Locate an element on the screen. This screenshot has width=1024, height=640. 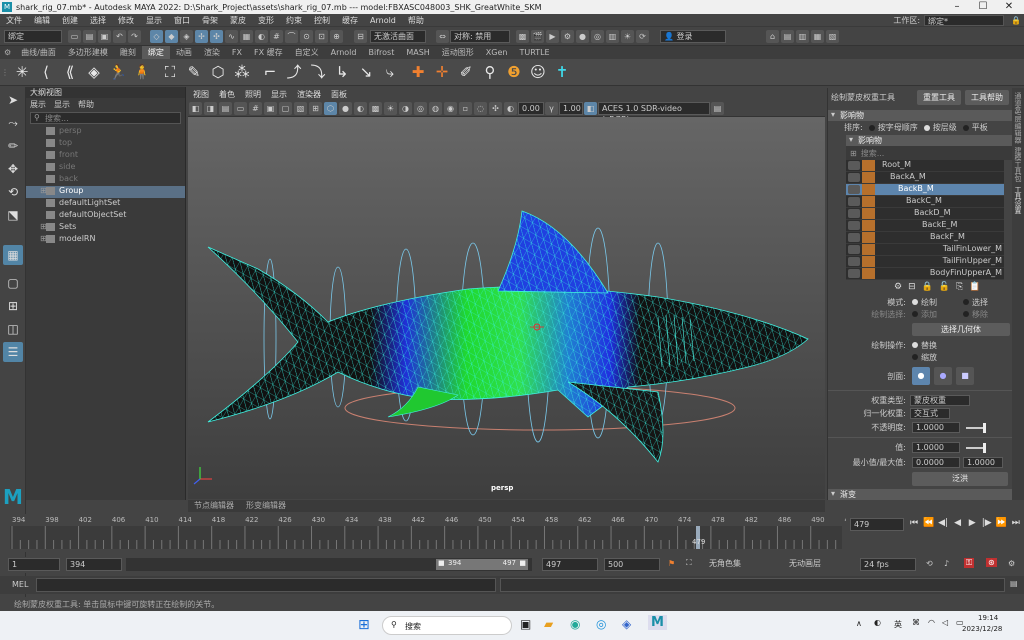
weight-type-dropdown: 蒙皮权重 is located at coordinates (940, 400).